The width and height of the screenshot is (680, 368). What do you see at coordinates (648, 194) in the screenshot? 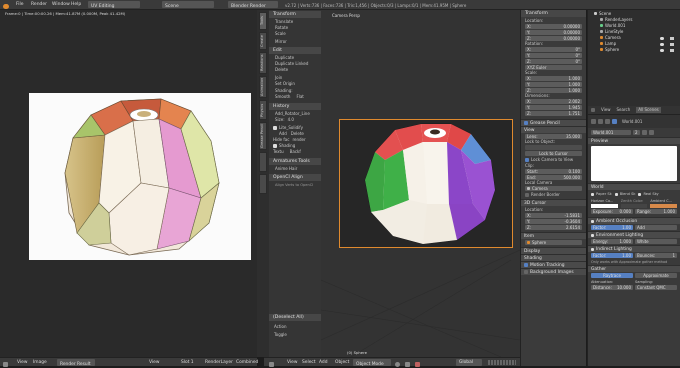
I see `real-sky-checkbox: Real Sky` at bounding box center [648, 194].